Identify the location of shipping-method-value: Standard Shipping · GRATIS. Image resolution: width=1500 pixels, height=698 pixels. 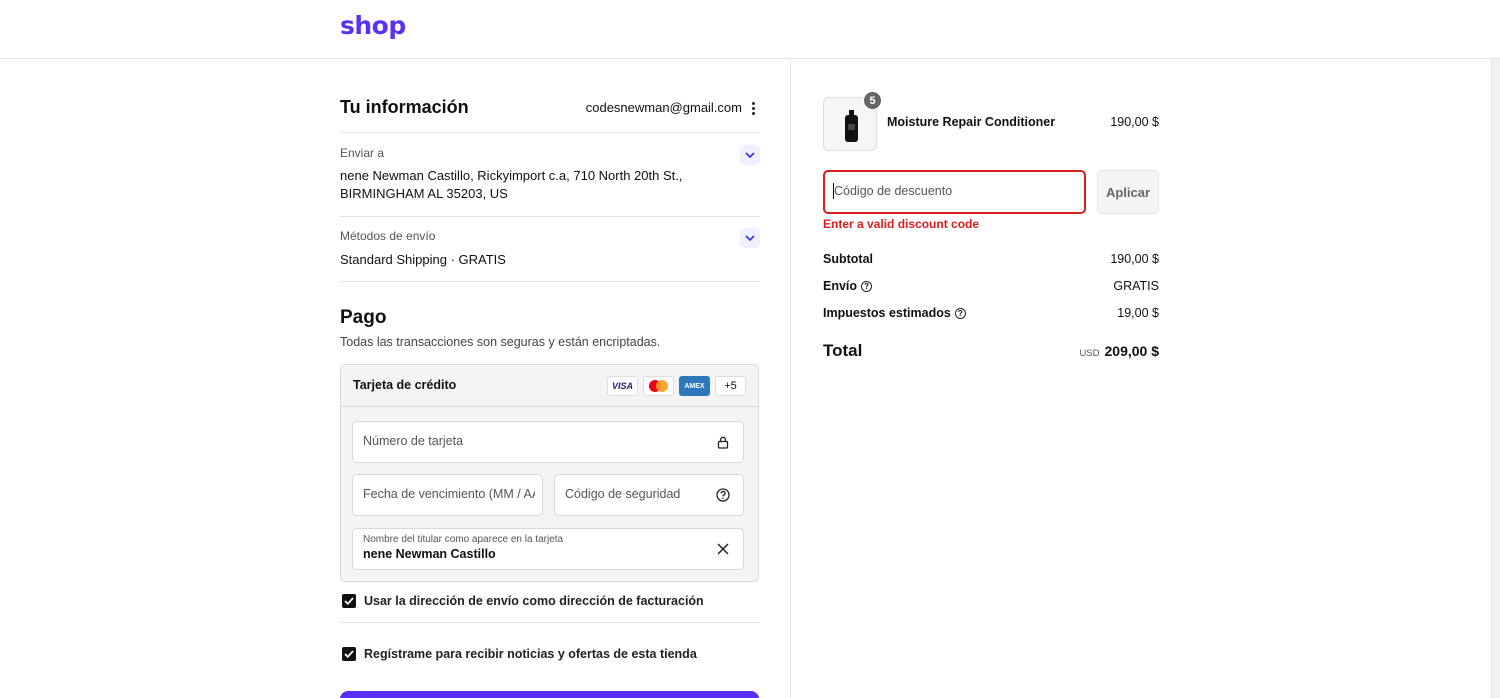
(423, 259).